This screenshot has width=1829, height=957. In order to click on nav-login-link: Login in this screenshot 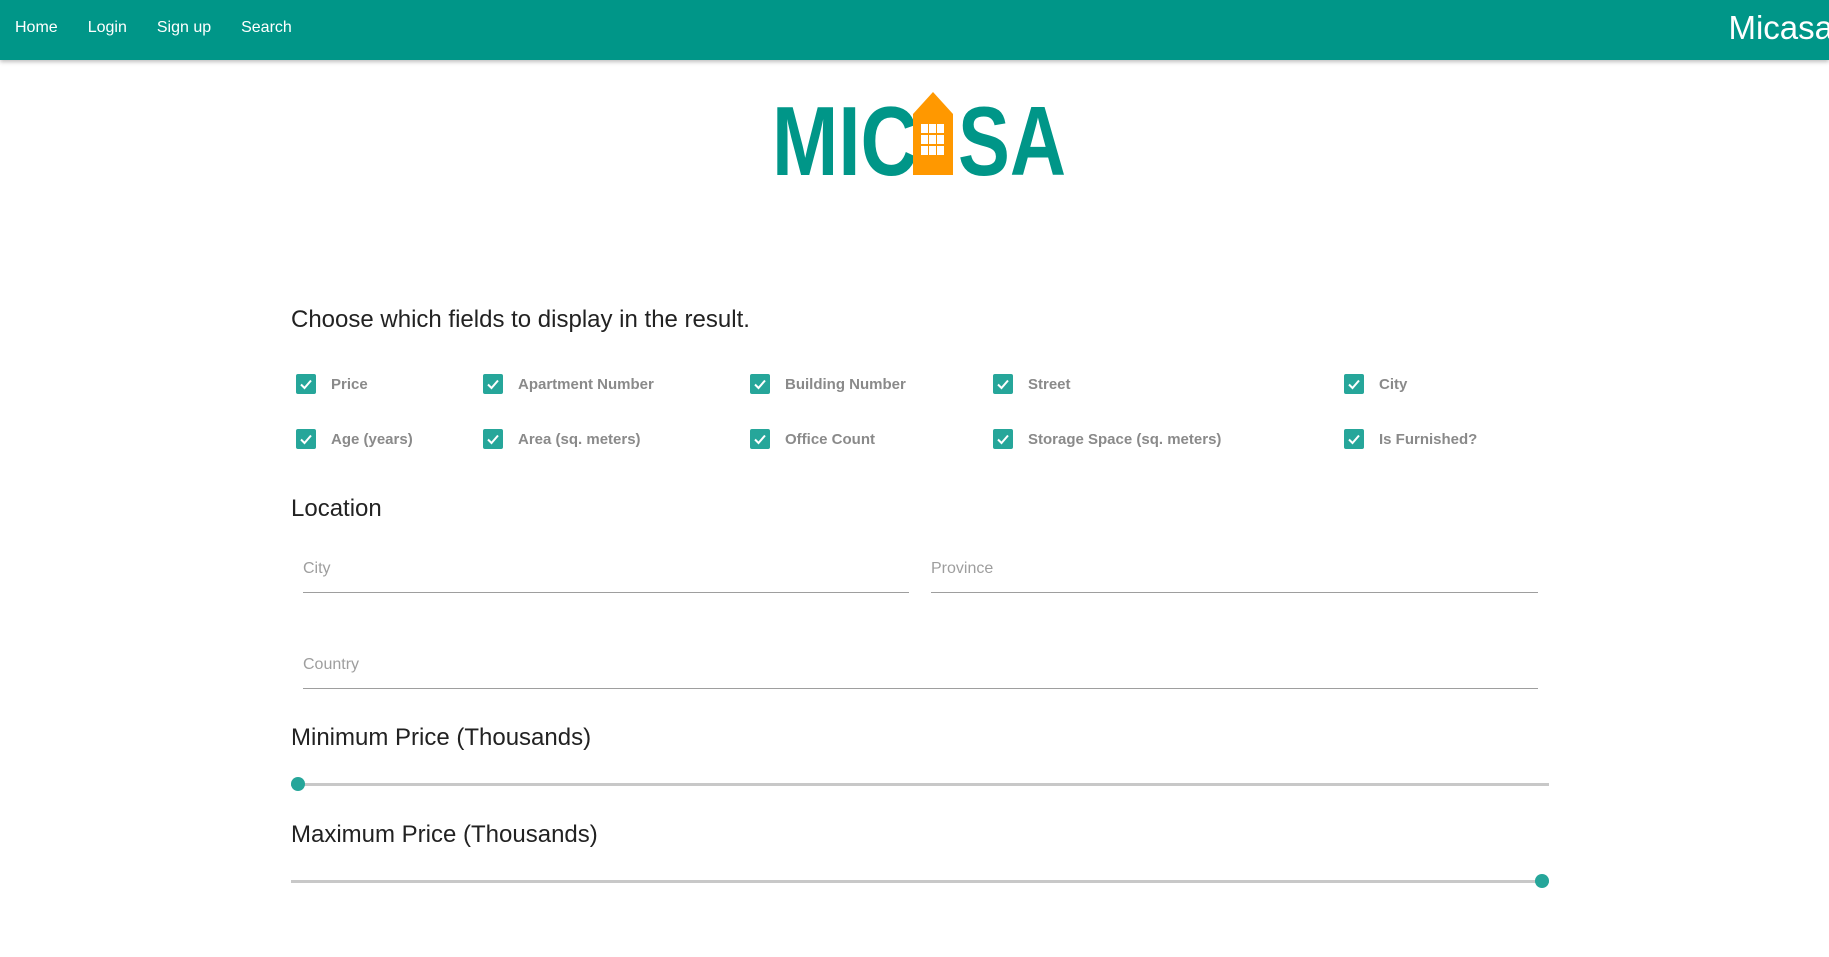, I will do `click(107, 30)`.